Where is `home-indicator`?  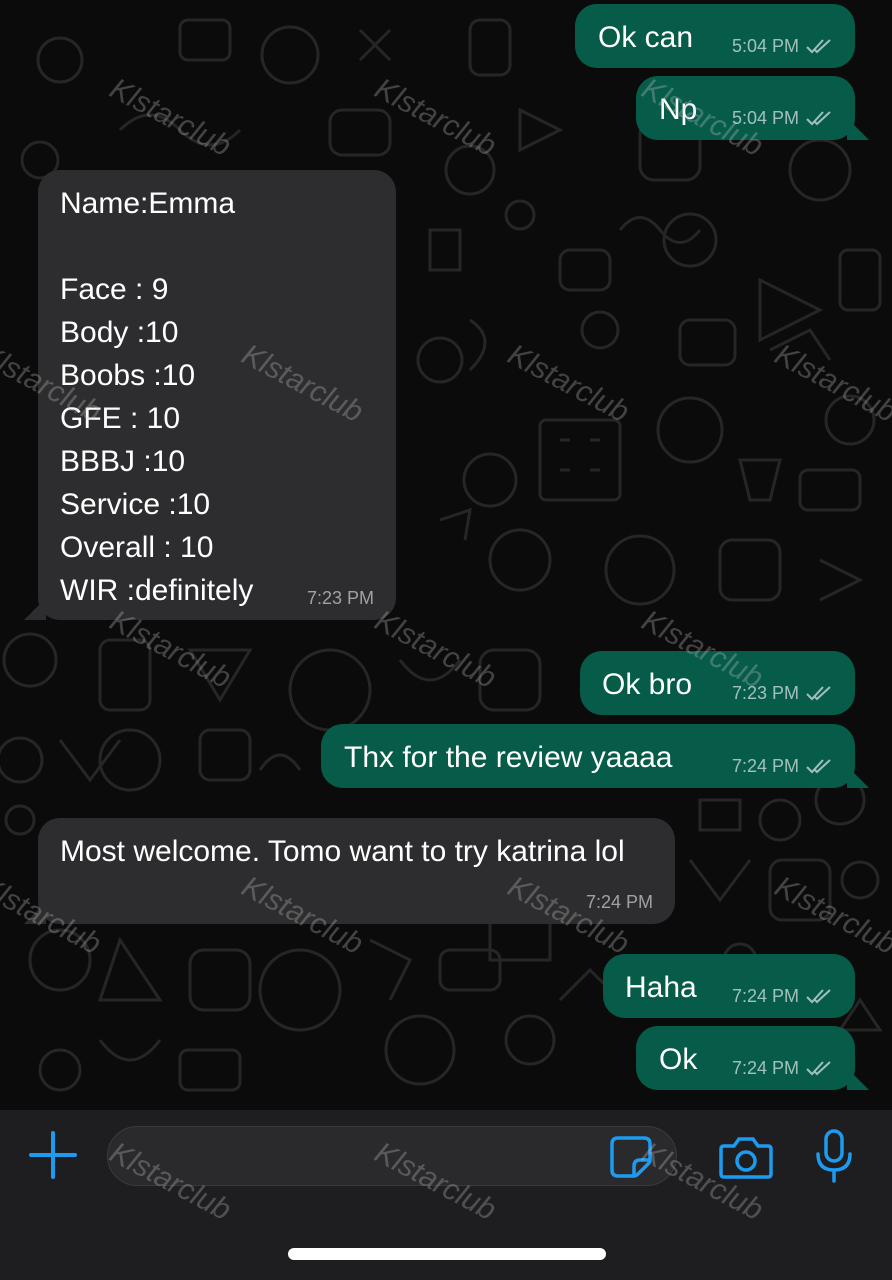 home-indicator is located at coordinates (447, 1254).